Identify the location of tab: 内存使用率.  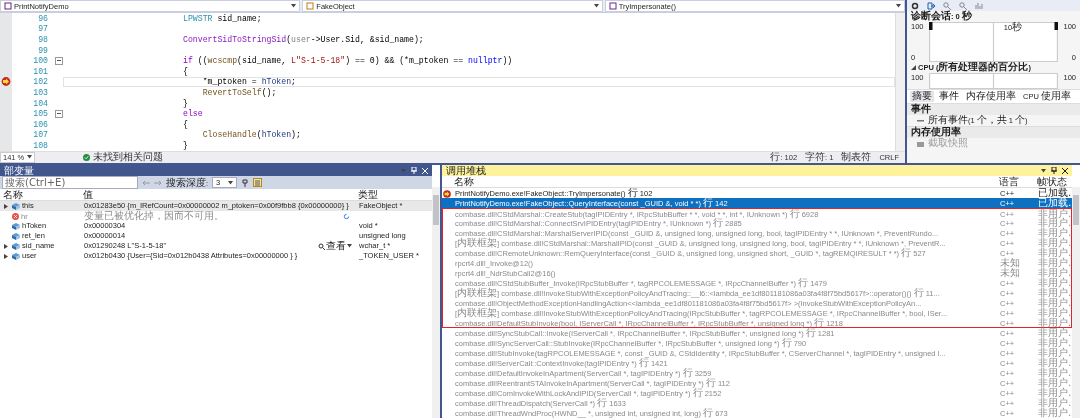
(991, 96).